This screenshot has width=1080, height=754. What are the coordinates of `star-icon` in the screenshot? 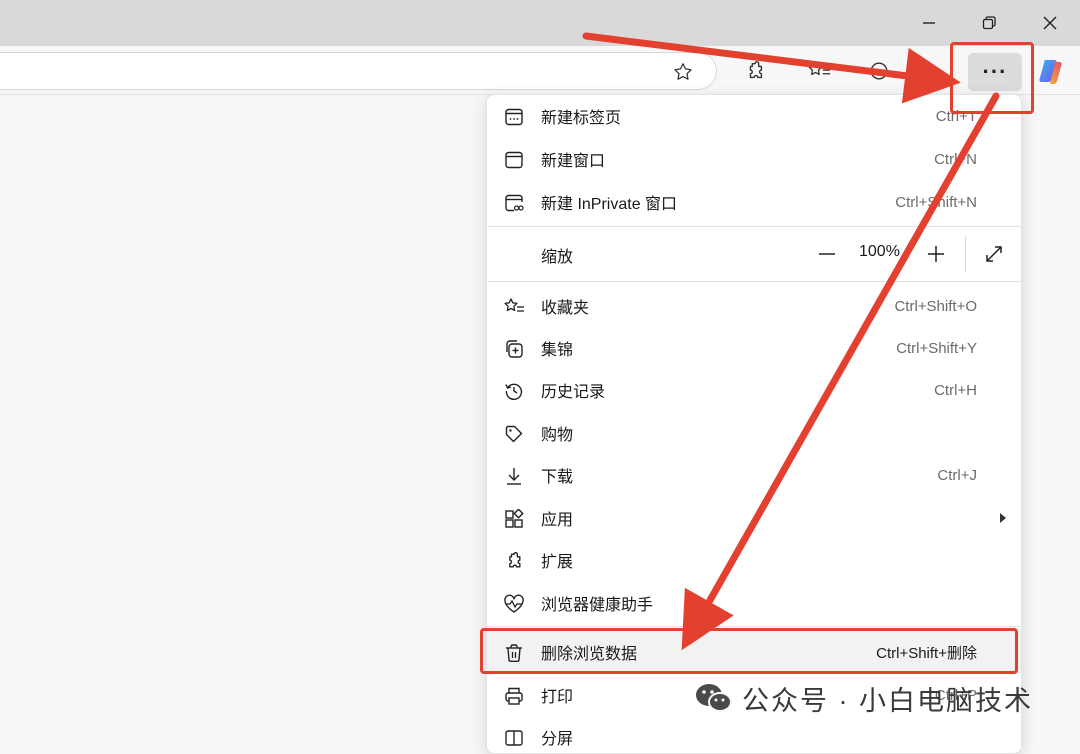 It's located at (683, 71).